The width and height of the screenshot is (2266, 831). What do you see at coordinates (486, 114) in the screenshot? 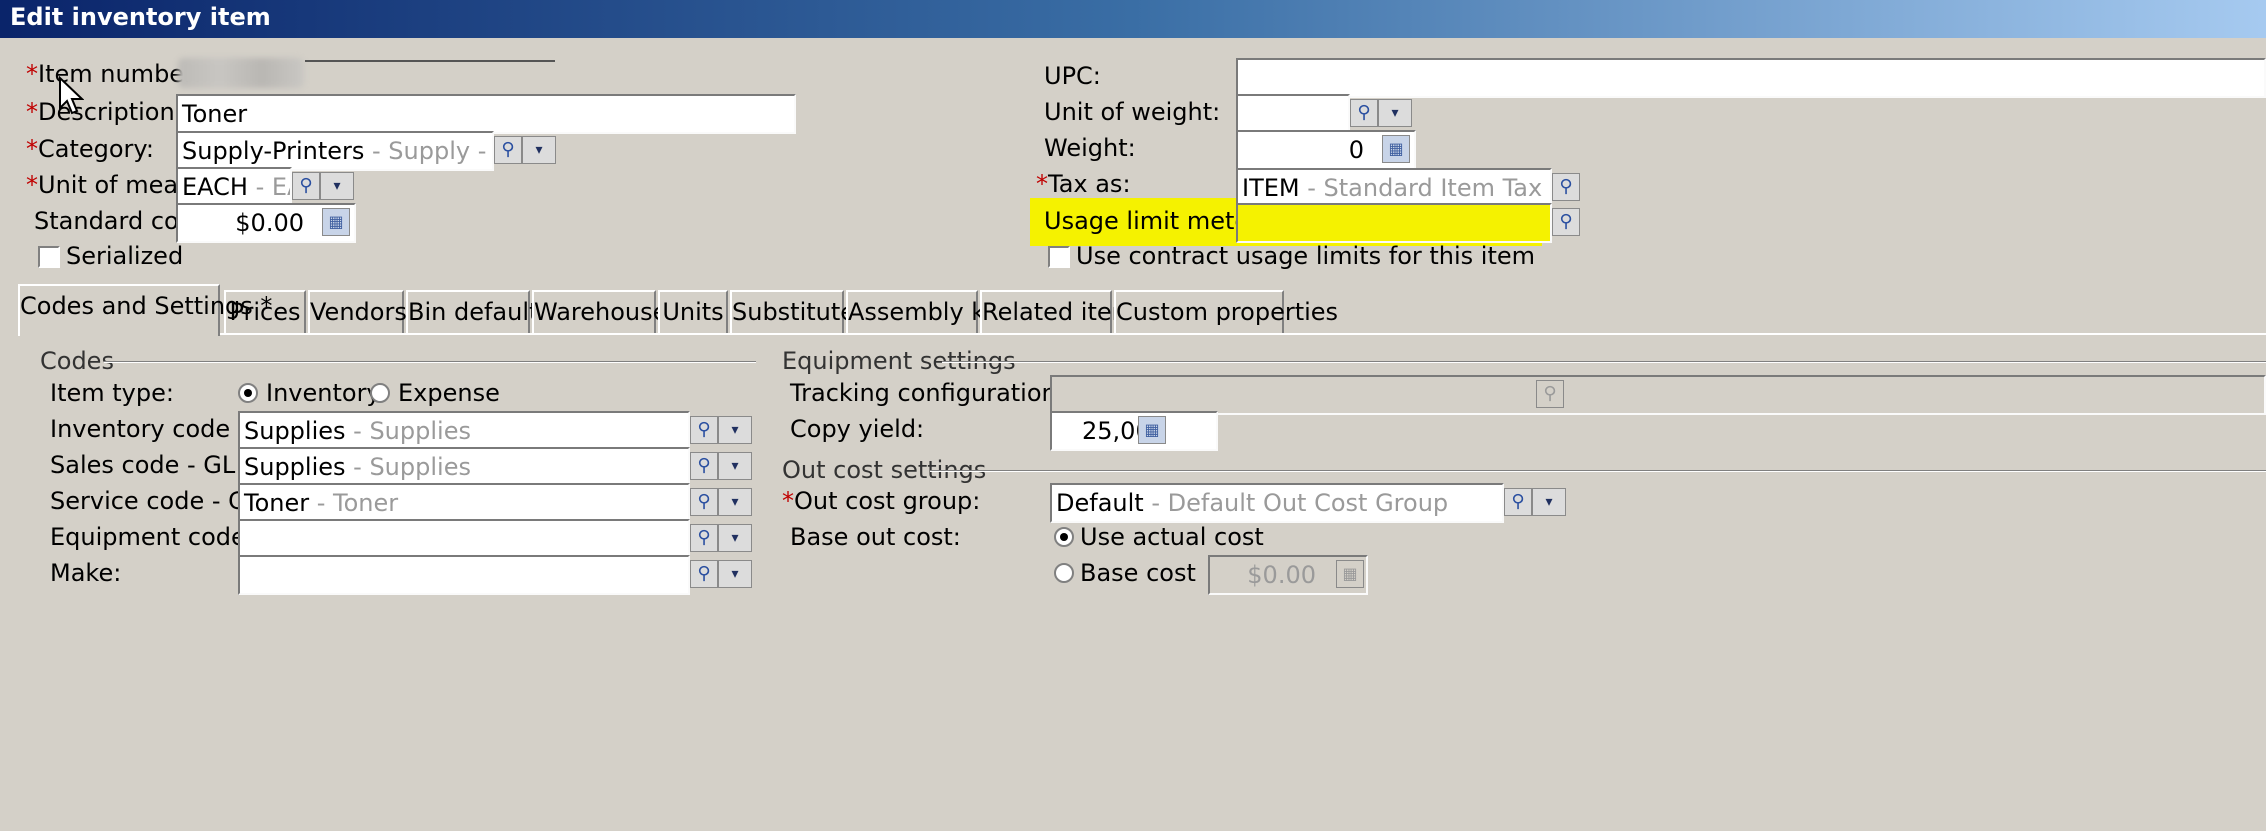
I see `description-input: Toner` at bounding box center [486, 114].